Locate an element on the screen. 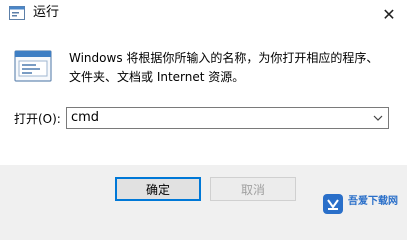 This screenshot has height=240, width=407. command-input: cmd is located at coordinates (227, 118).